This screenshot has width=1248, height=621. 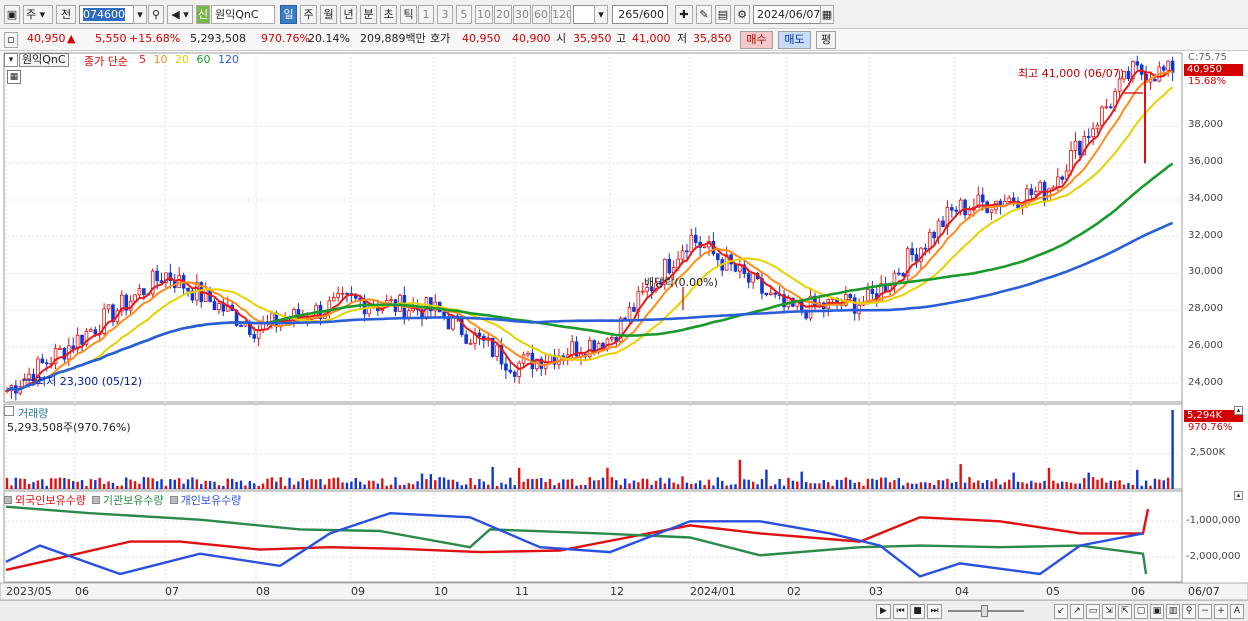 I want to click on stock-tag: 원익QnC, so click(x=44, y=60).